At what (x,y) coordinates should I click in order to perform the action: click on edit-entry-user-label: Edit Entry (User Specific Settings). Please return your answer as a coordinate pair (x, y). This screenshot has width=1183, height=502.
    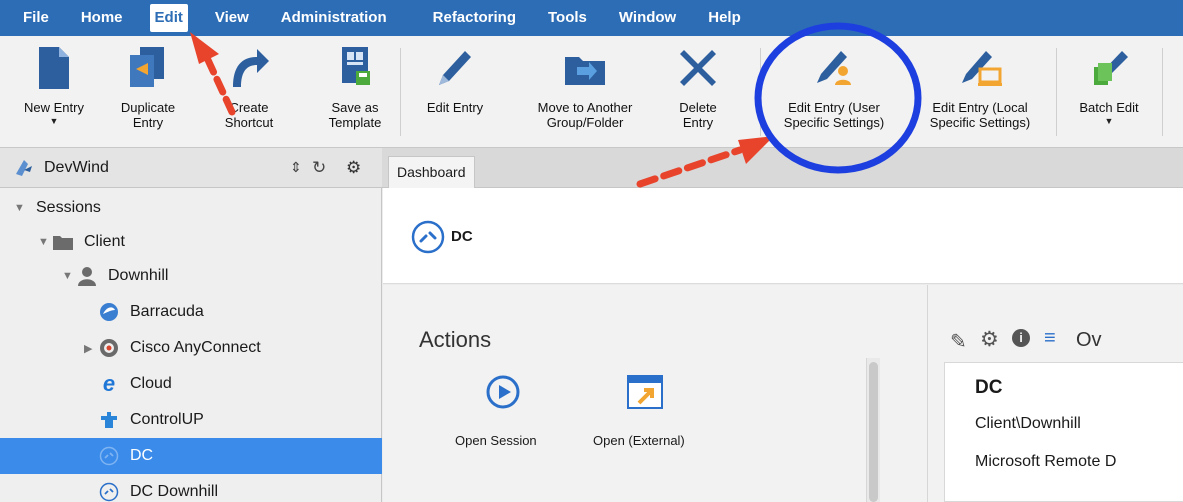
    Looking at the image, I should click on (834, 115).